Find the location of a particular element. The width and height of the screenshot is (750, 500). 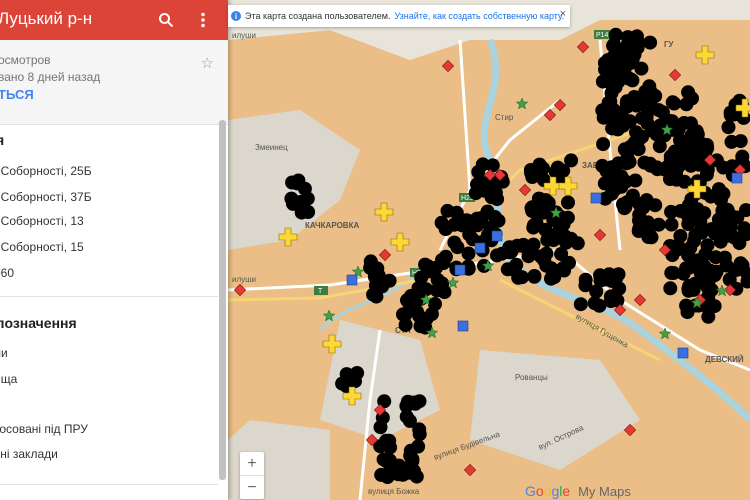

legend-item: чні заклади is located at coordinates (29, 454).